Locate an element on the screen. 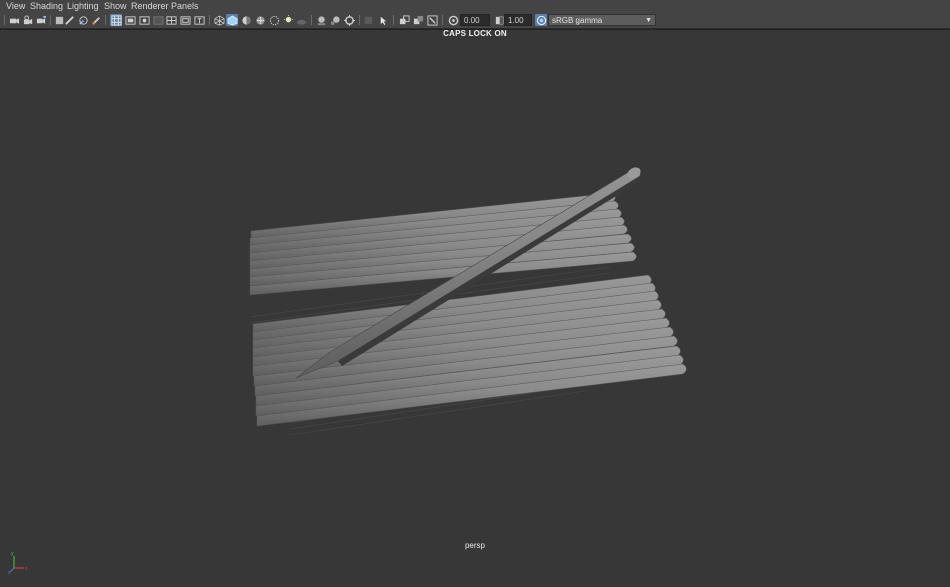  camera-name-label: persp is located at coordinates (474, 545).